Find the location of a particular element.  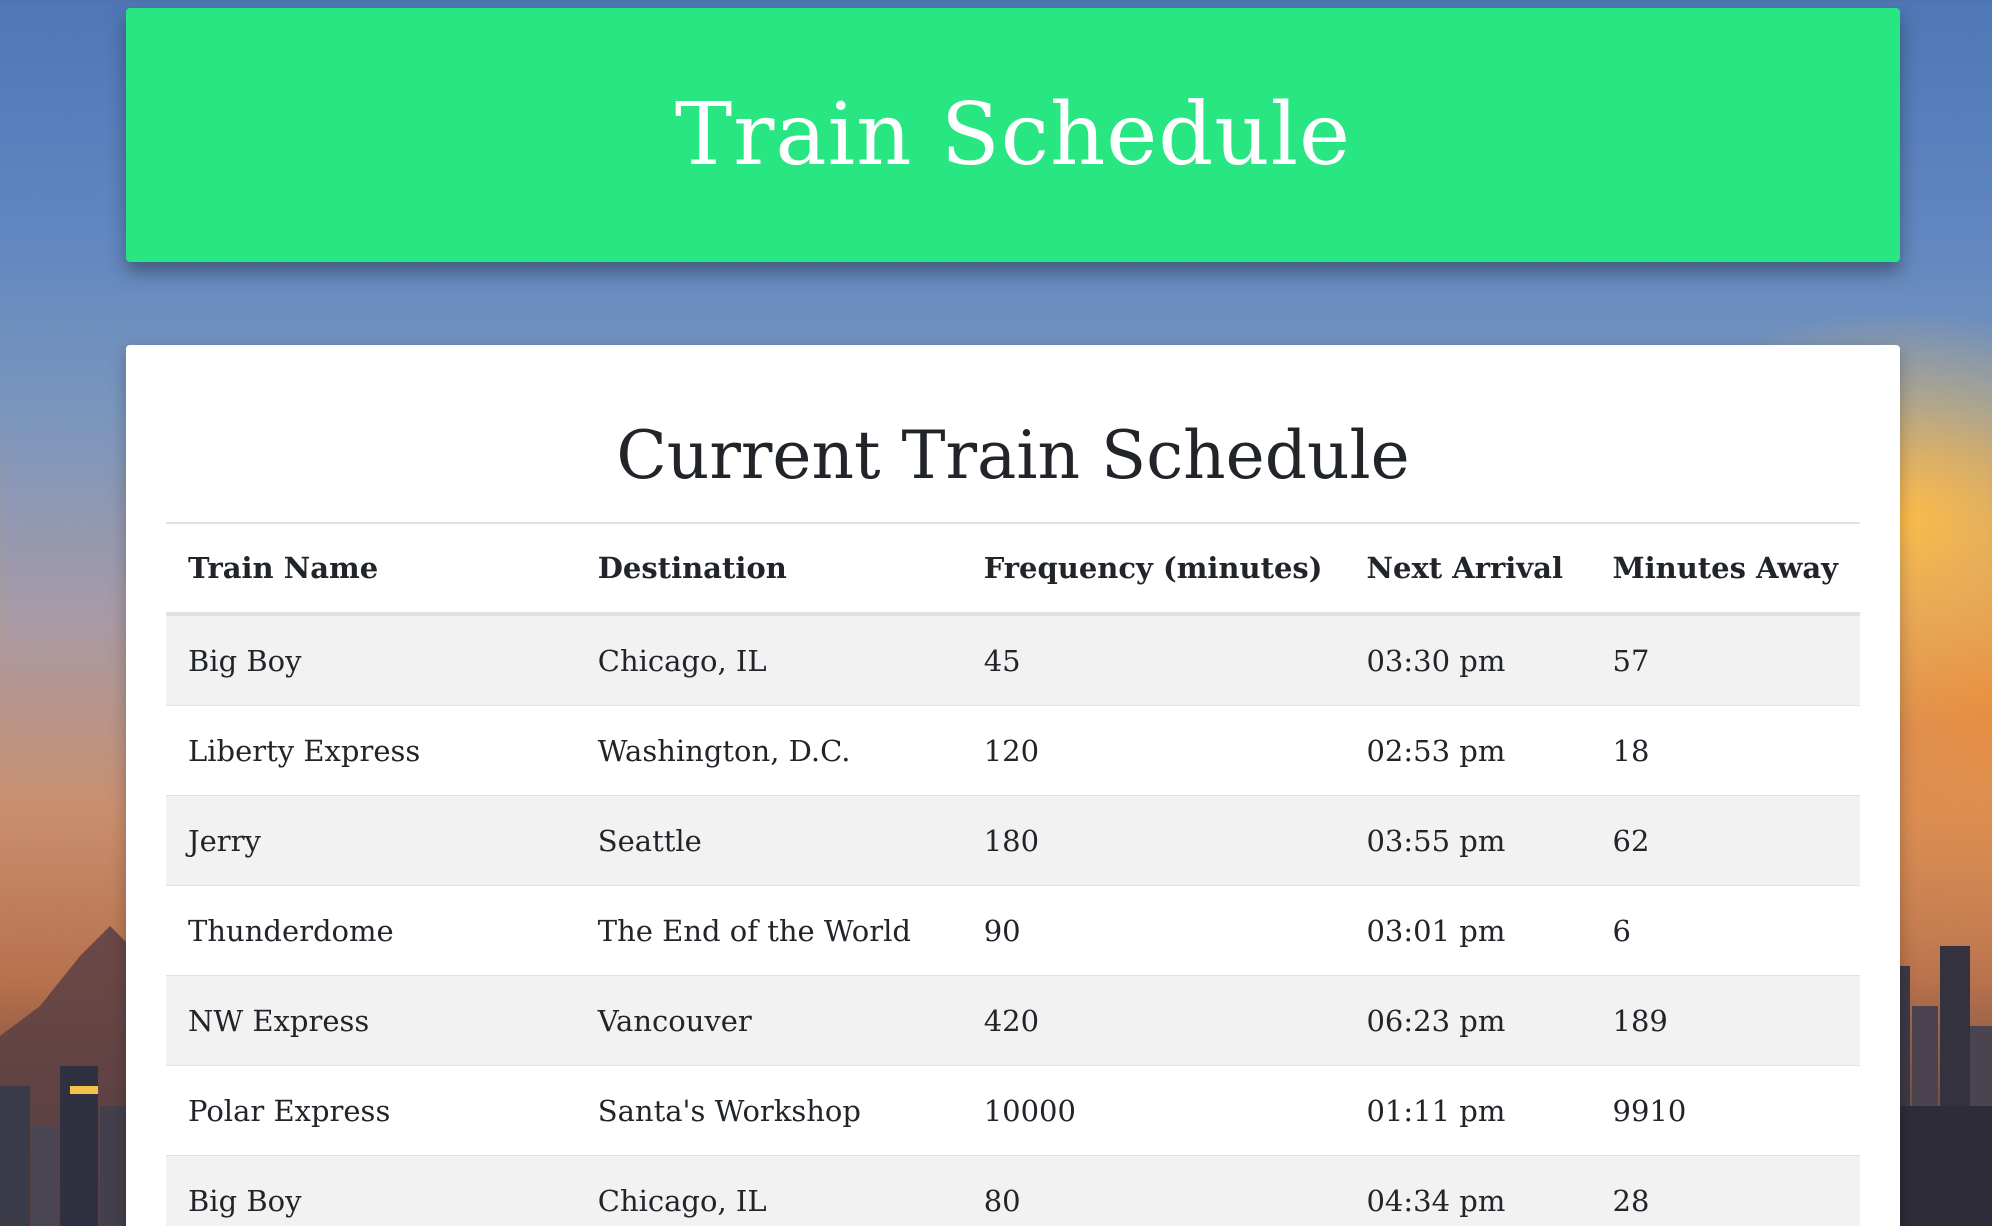

table-row: NW Express Vancouver 420 06:23 pm 189 is located at coordinates (1013, 1020).